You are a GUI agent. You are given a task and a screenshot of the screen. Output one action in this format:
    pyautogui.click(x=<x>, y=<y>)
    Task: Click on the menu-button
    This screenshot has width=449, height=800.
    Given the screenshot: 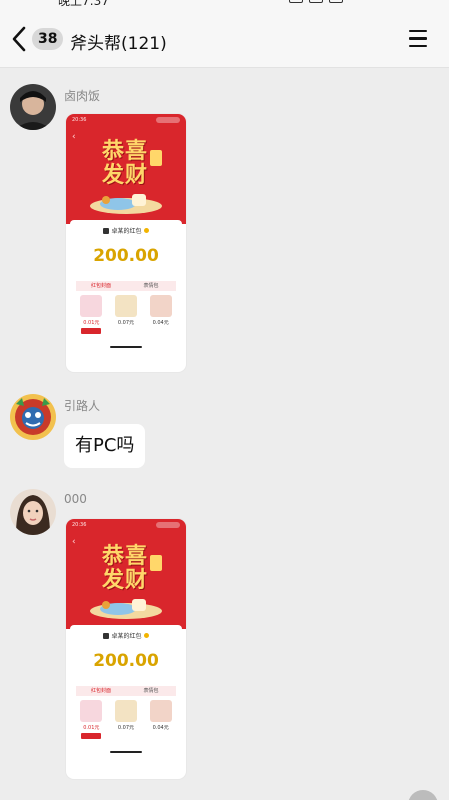 What is the action you would take?
    pyautogui.click(x=418, y=39)
    